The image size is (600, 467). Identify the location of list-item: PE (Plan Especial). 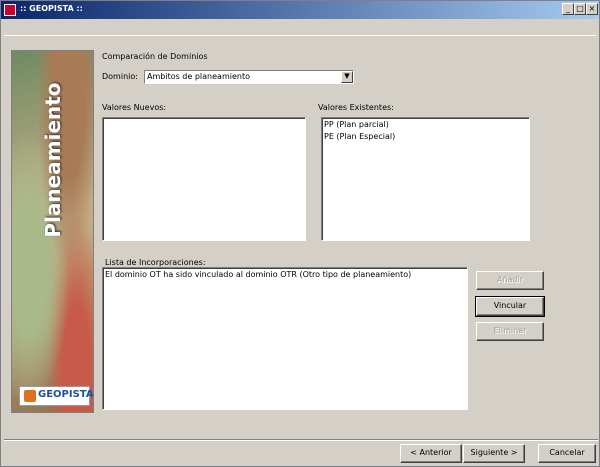
(425, 136).